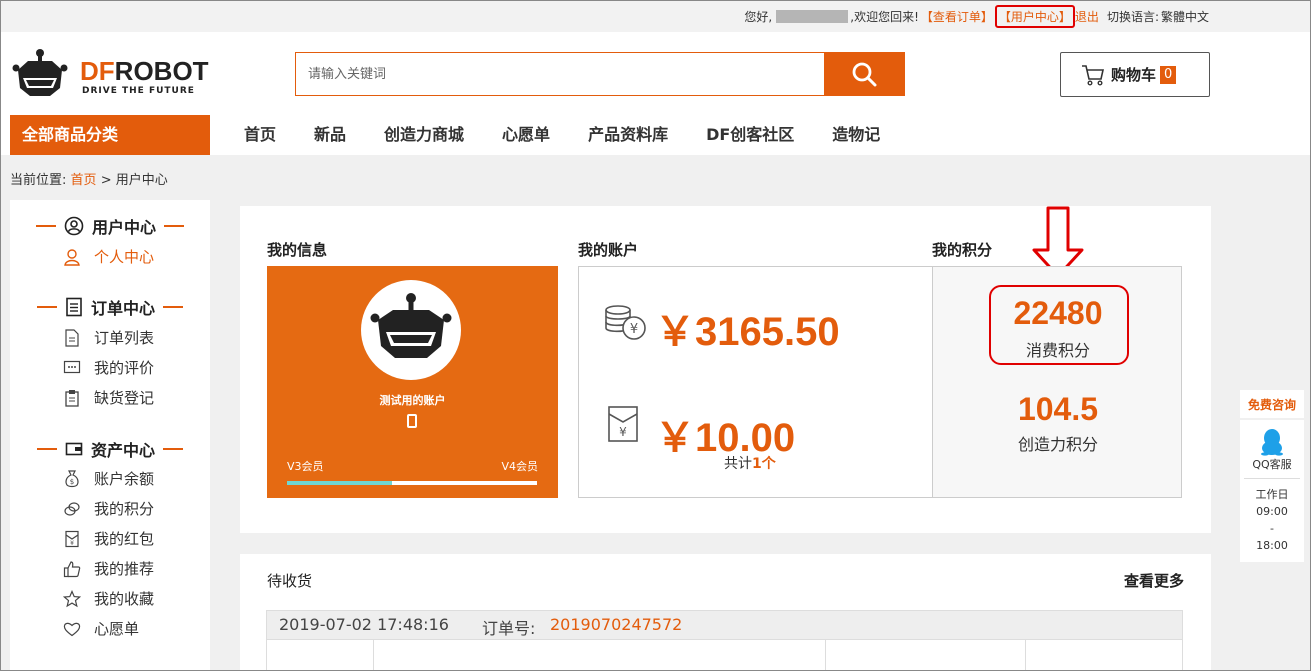 This screenshot has width=1311, height=671. I want to click on cart-icon, so click(1093, 75).